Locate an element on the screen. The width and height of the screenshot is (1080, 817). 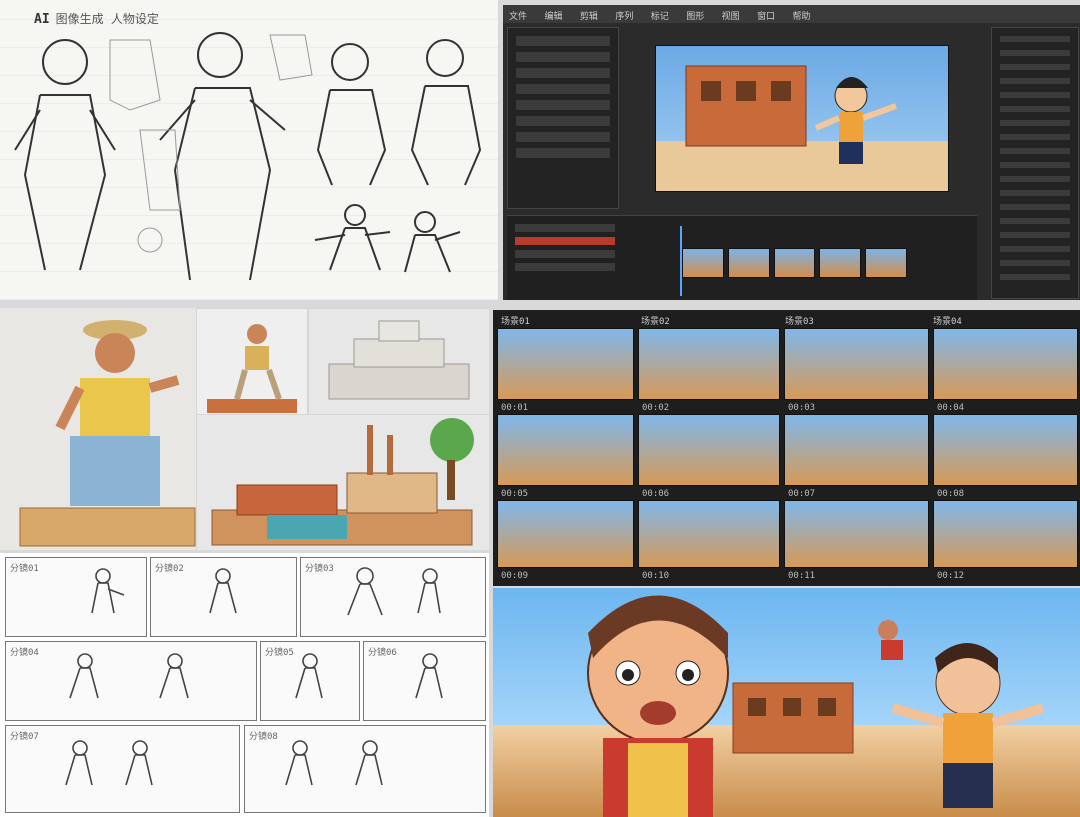
scene-label: 场景02 is located at coordinates (655, 322).